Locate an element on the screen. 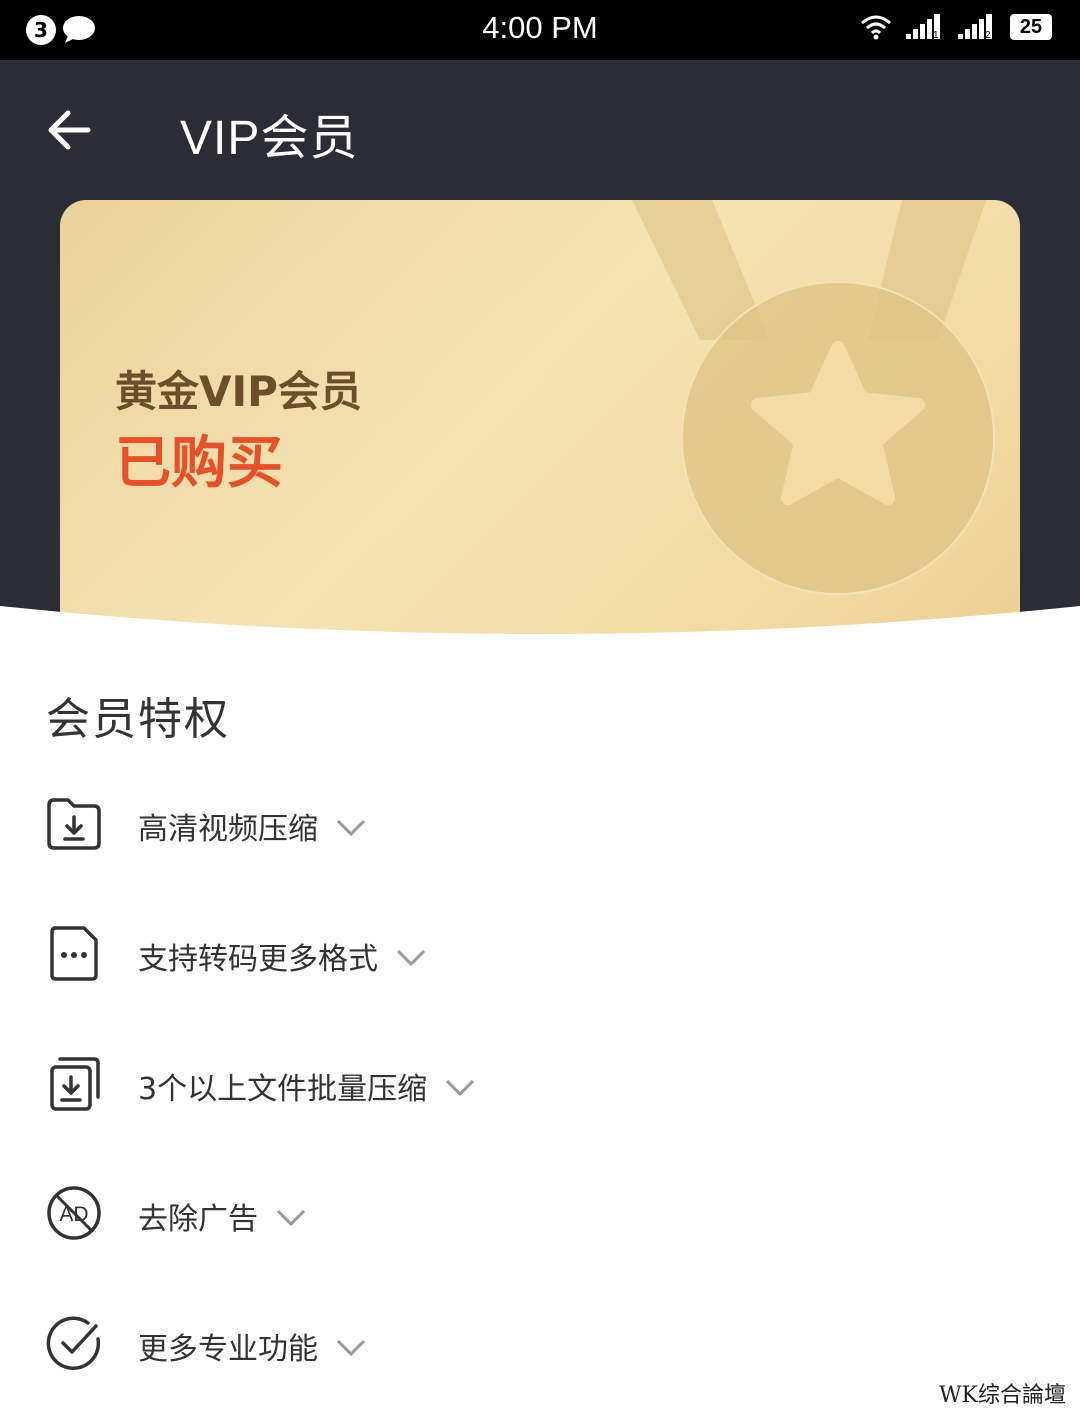  signal-sim2-icon: 2 is located at coordinates (975, 27).